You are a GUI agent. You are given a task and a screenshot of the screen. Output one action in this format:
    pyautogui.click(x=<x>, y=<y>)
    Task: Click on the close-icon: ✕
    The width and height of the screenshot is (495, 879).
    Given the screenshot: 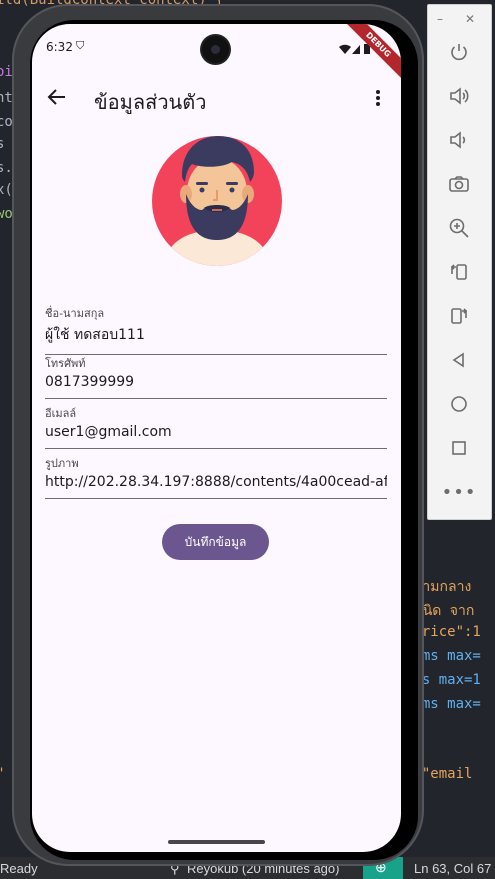 What is the action you would take?
    pyautogui.click(x=470, y=19)
    